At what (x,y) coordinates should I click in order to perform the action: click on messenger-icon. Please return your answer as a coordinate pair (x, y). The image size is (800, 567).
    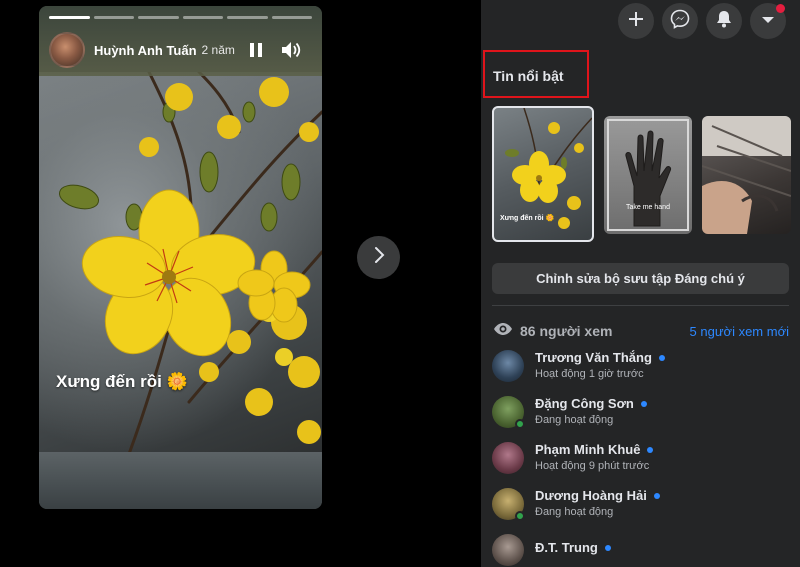
    Looking at the image, I should click on (680, 21).